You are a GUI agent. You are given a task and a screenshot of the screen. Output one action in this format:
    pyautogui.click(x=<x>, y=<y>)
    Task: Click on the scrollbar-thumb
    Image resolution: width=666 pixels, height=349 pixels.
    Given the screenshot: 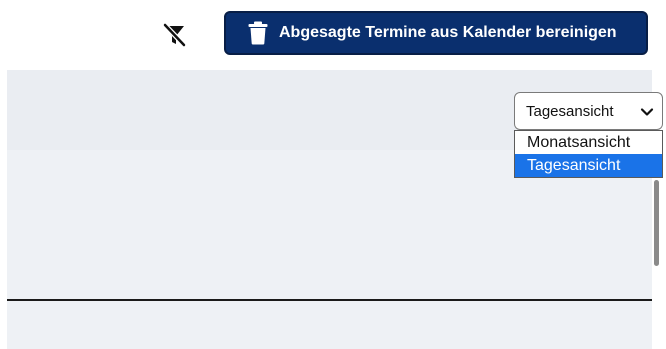 What is the action you would take?
    pyautogui.click(x=656, y=223)
    